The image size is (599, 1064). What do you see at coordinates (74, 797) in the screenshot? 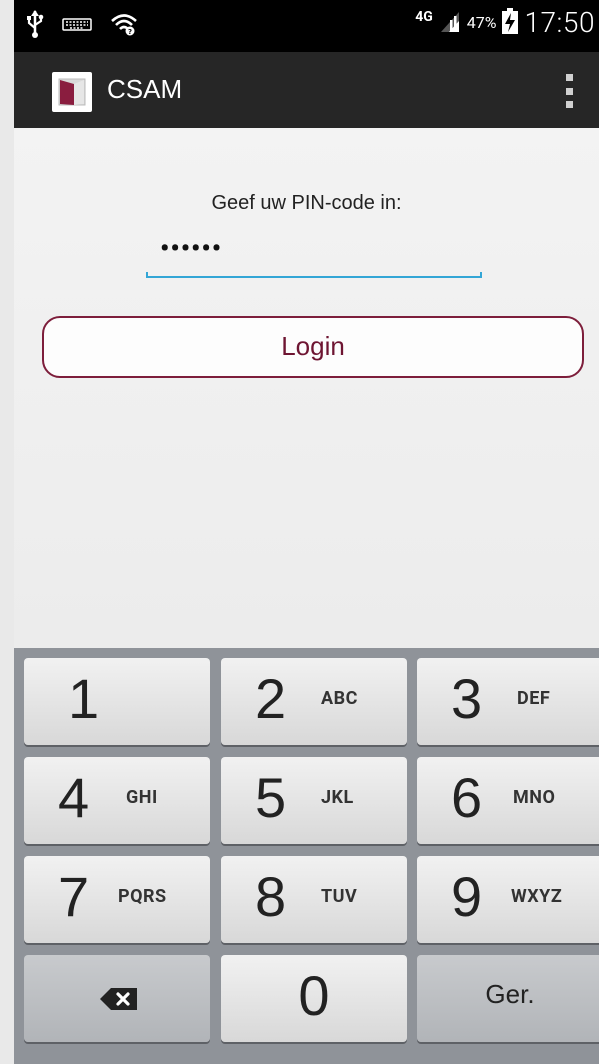
I see `key-4-digit: 4` at bounding box center [74, 797].